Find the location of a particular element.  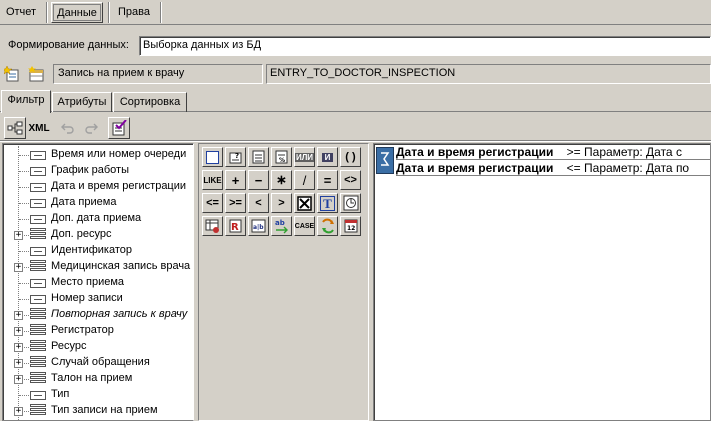

plus-button: + is located at coordinates (235, 180).